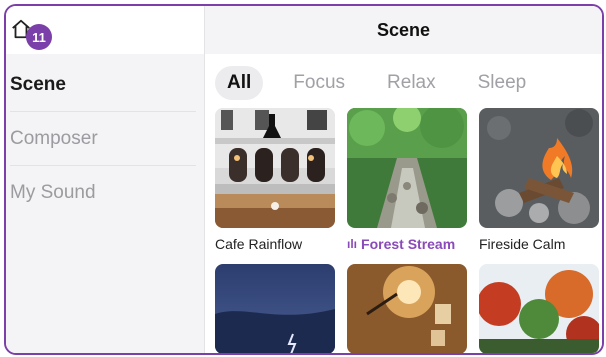 This screenshot has height=357, width=606. Describe the element at coordinates (352, 244) in the screenshot. I see `waveform-icon: ılı` at that location.